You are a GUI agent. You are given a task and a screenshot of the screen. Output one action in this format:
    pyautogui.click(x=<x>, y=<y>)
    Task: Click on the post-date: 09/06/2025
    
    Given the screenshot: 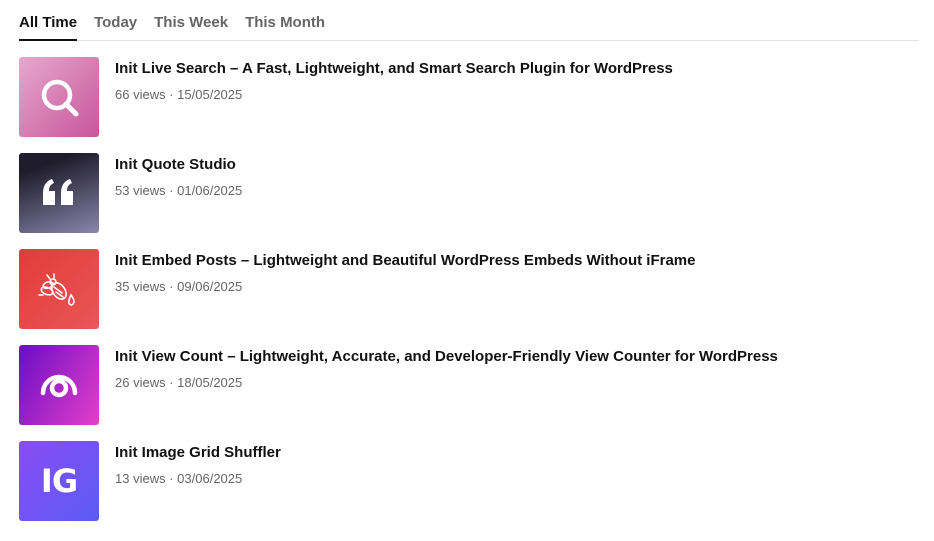 What is the action you would take?
    pyautogui.click(x=210, y=286)
    